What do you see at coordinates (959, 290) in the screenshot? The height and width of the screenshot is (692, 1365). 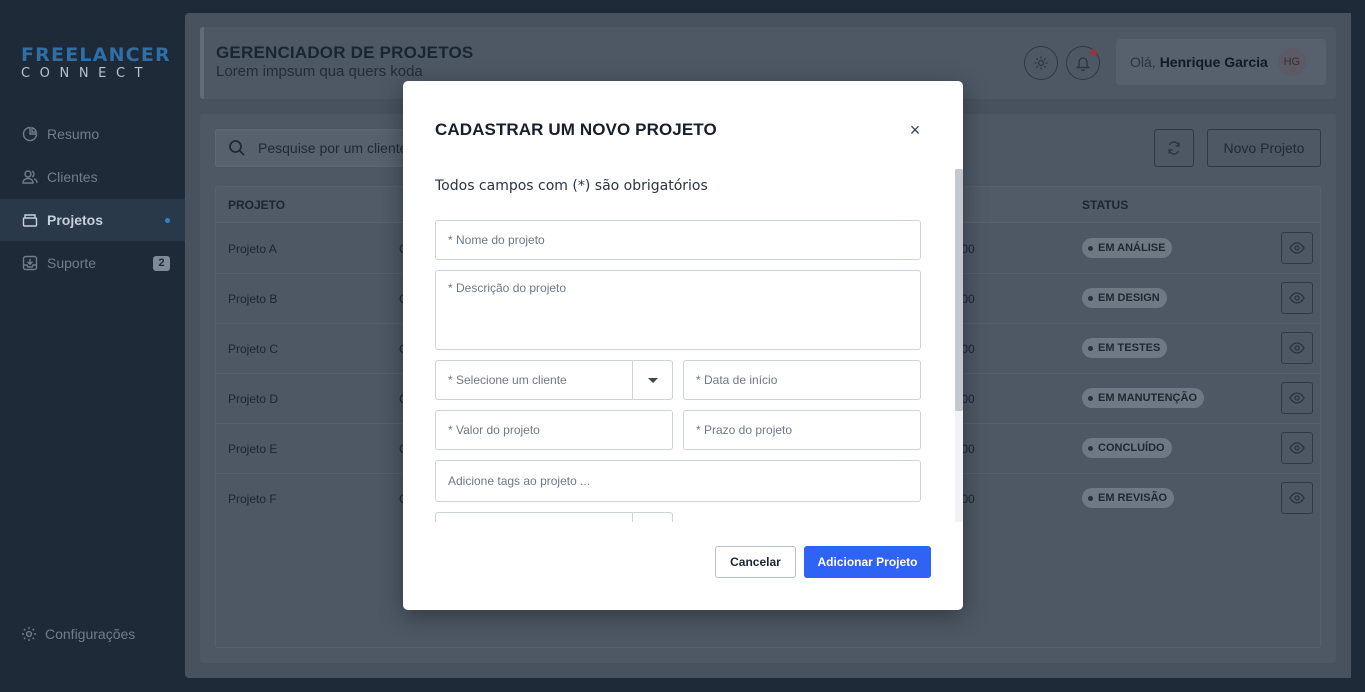 I see `scrollbar-thumb` at bounding box center [959, 290].